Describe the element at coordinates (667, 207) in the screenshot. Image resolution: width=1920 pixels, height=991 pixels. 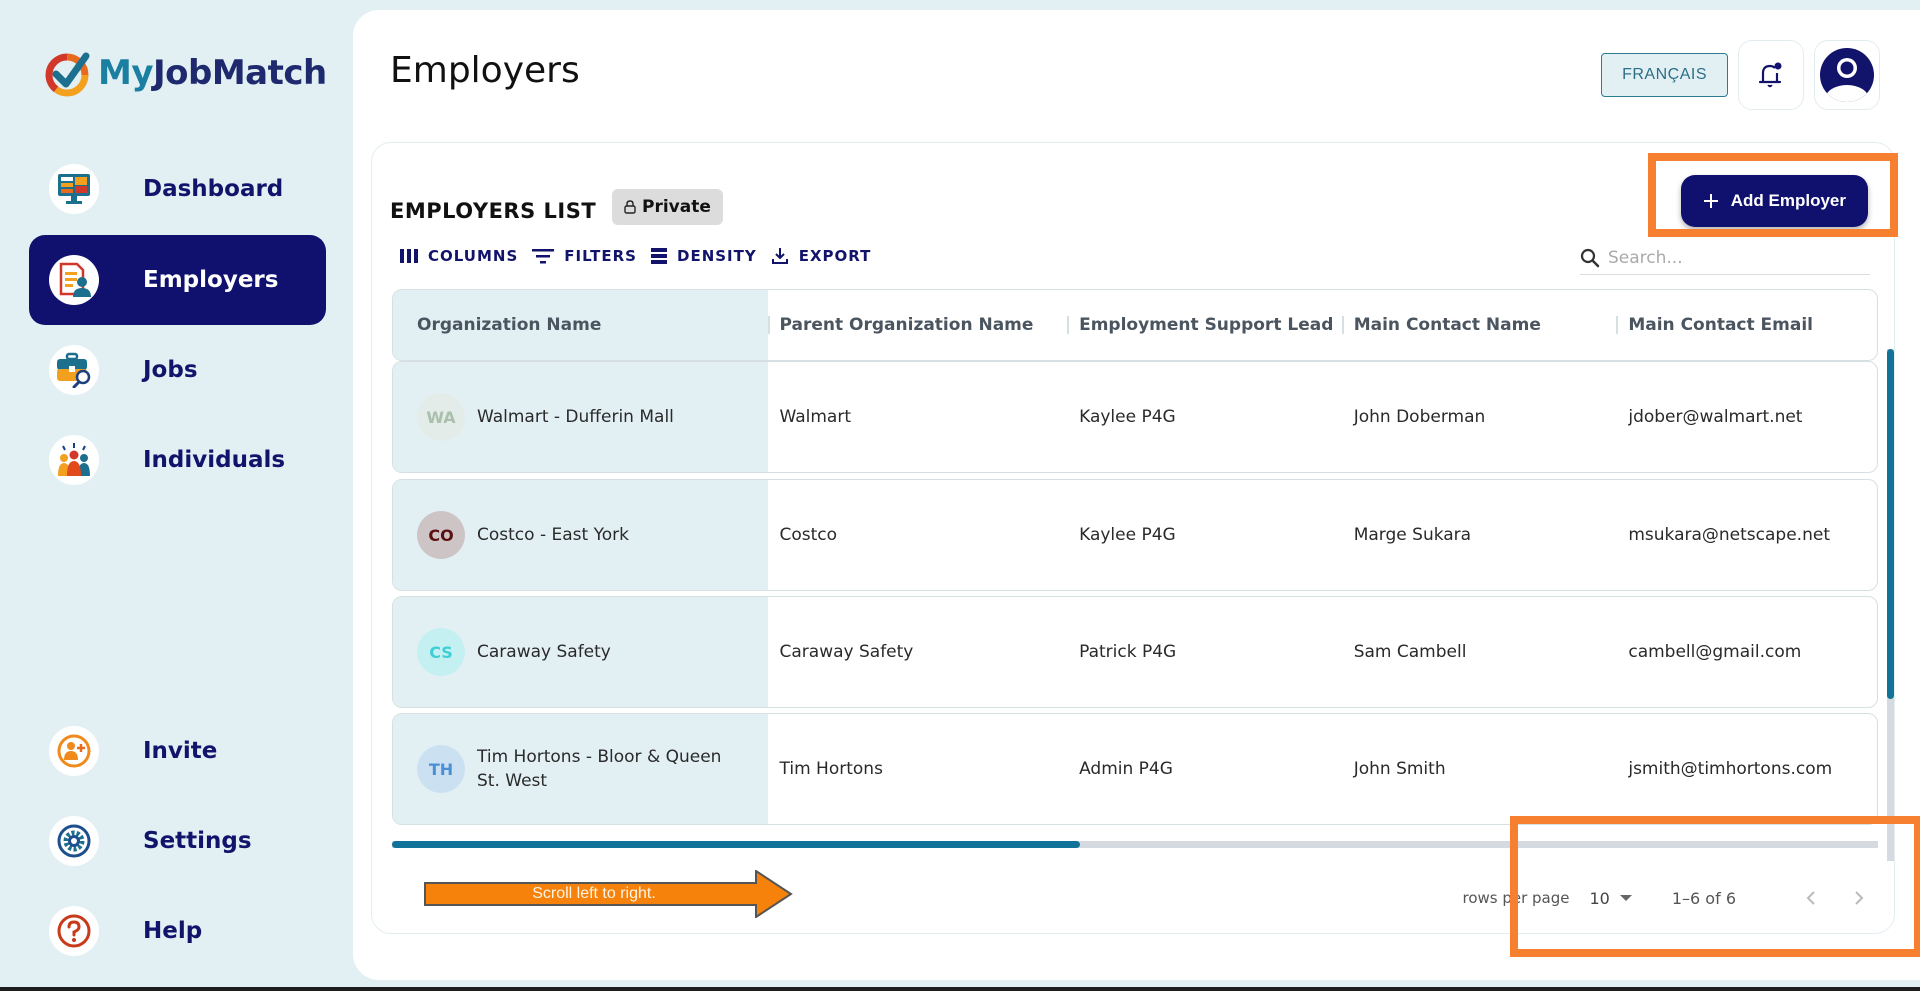
I see `private-badge: Private` at that location.